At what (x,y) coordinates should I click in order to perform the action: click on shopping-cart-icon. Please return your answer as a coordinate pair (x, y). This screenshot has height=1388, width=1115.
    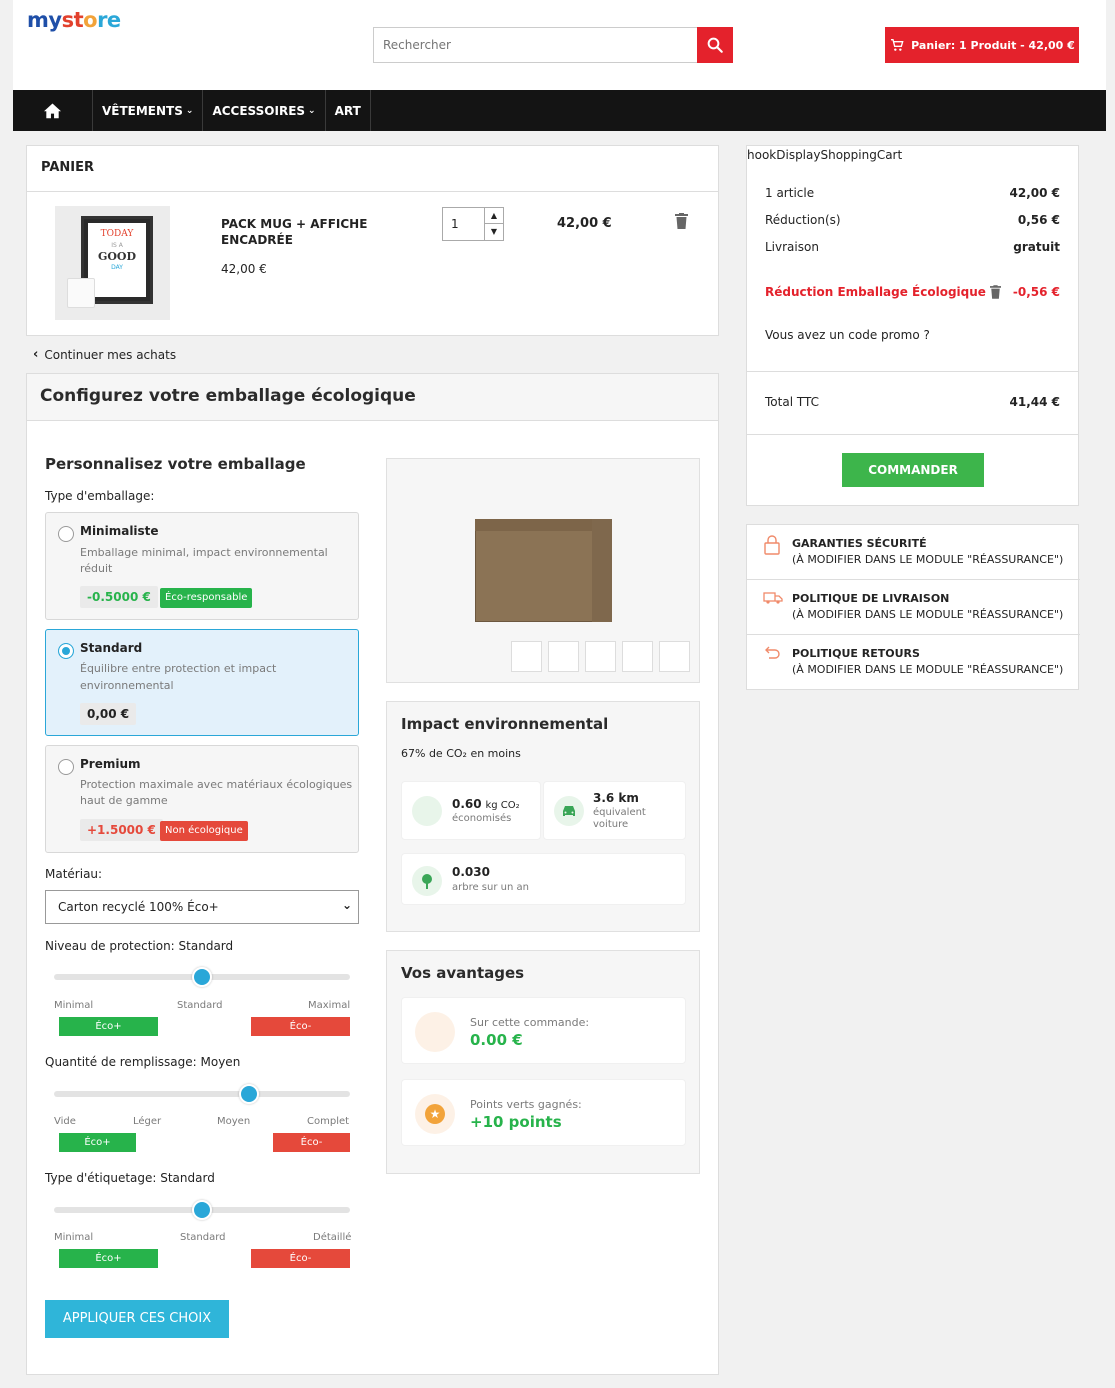
    Looking at the image, I should click on (897, 45).